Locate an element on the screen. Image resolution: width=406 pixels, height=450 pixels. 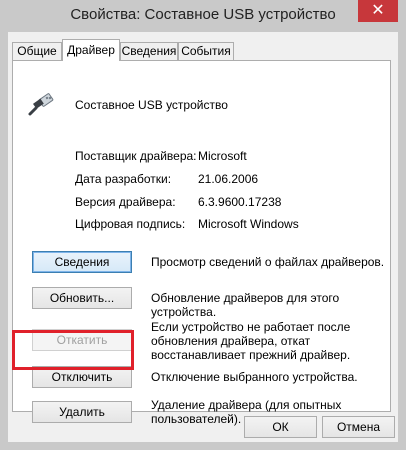
window-title: Свойства: Составное USB устройство is located at coordinates (203, 14).